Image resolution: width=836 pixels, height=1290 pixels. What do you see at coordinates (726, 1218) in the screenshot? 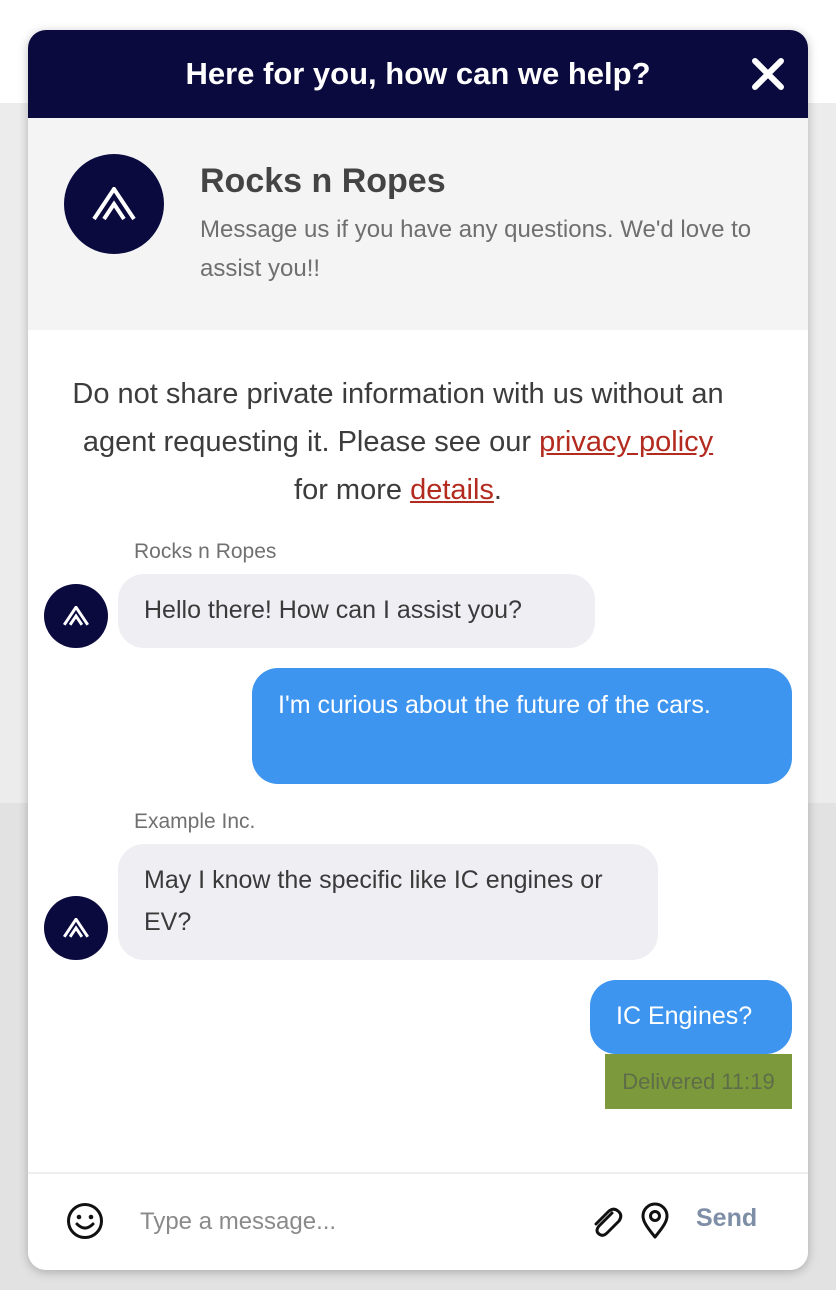
I see `send-button: Send` at bounding box center [726, 1218].